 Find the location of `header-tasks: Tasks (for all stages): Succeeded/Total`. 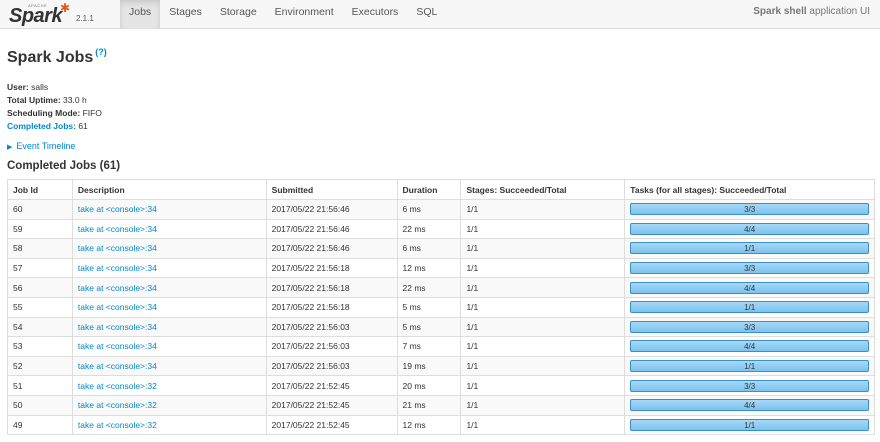

header-tasks: Tasks (for all stages): Succeeded/Total is located at coordinates (749, 189).